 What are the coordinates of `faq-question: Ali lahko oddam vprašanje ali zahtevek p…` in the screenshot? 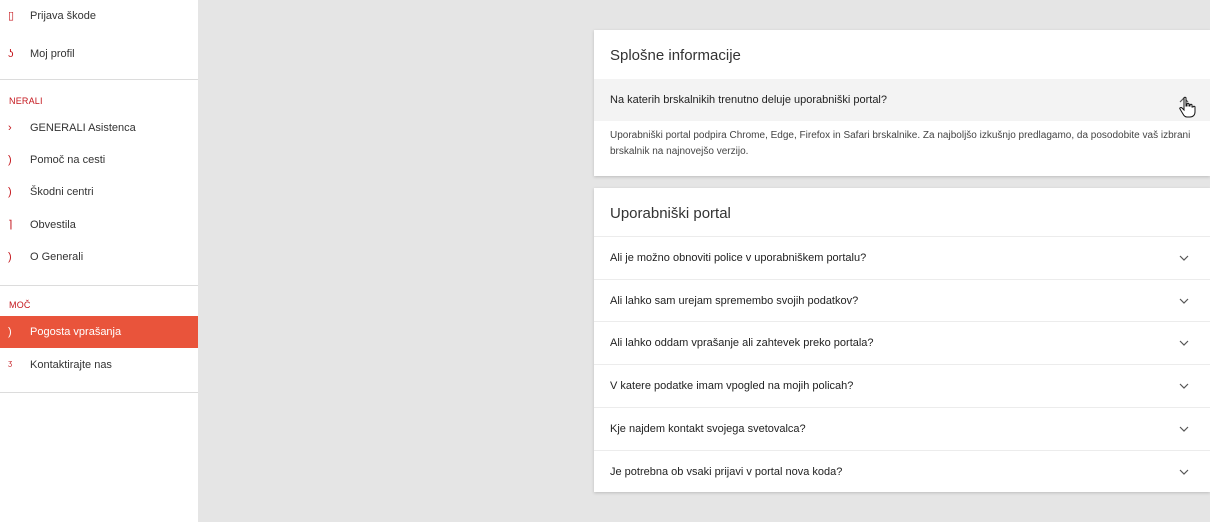 It's located at (742, 342).